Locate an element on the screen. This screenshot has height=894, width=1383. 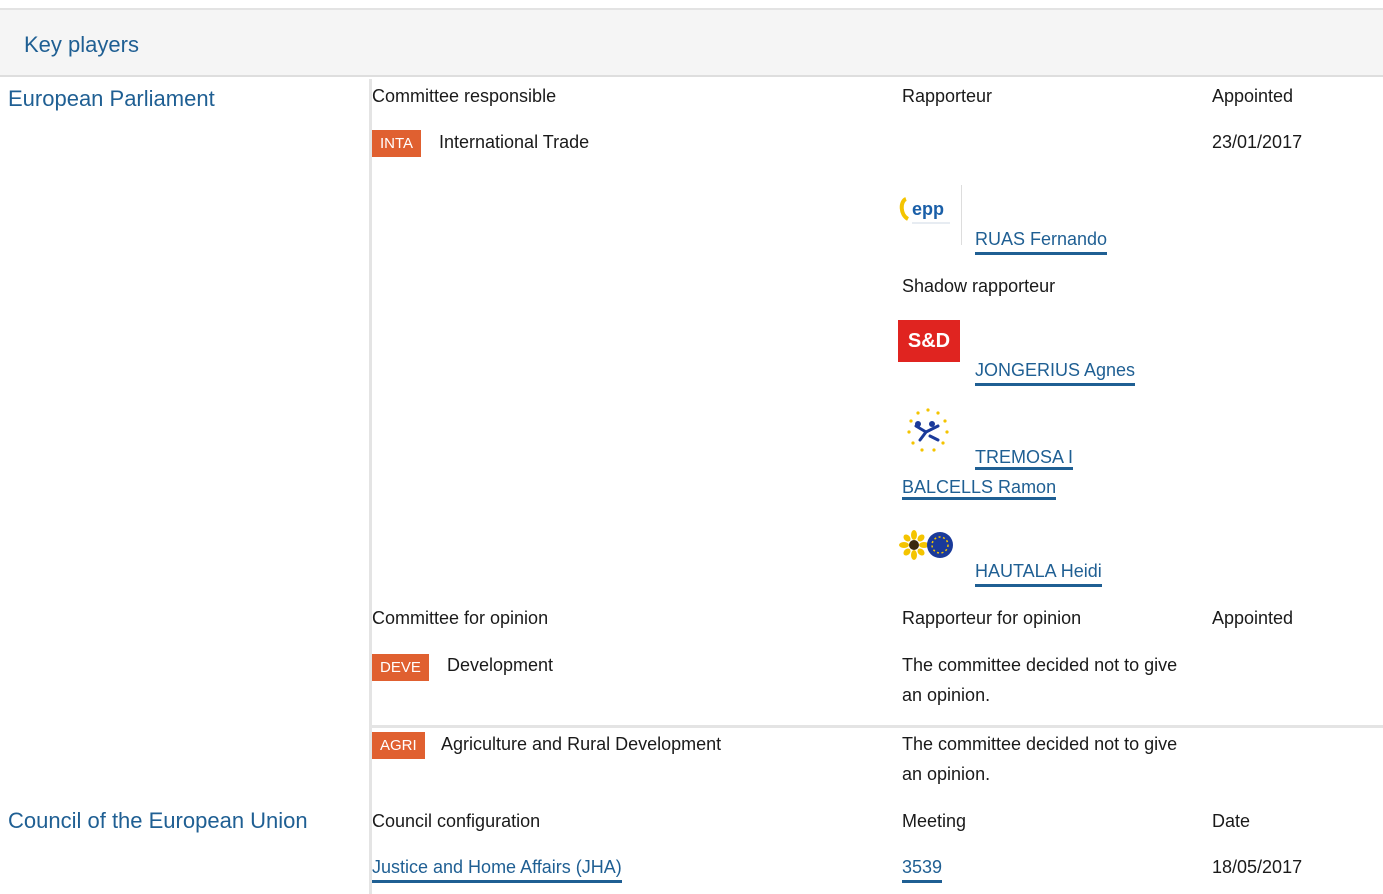
shadow-rapporteur-link-3: HAUTALA Heidi is located at coordinates (1038, 574).